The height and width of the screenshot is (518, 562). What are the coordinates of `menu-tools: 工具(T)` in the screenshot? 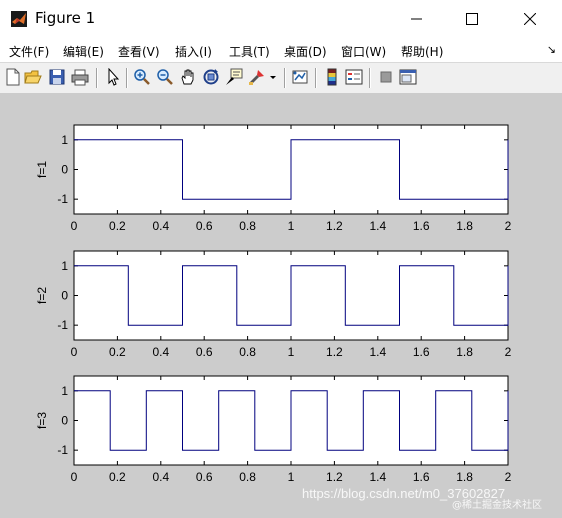 It's located at (249, 51).